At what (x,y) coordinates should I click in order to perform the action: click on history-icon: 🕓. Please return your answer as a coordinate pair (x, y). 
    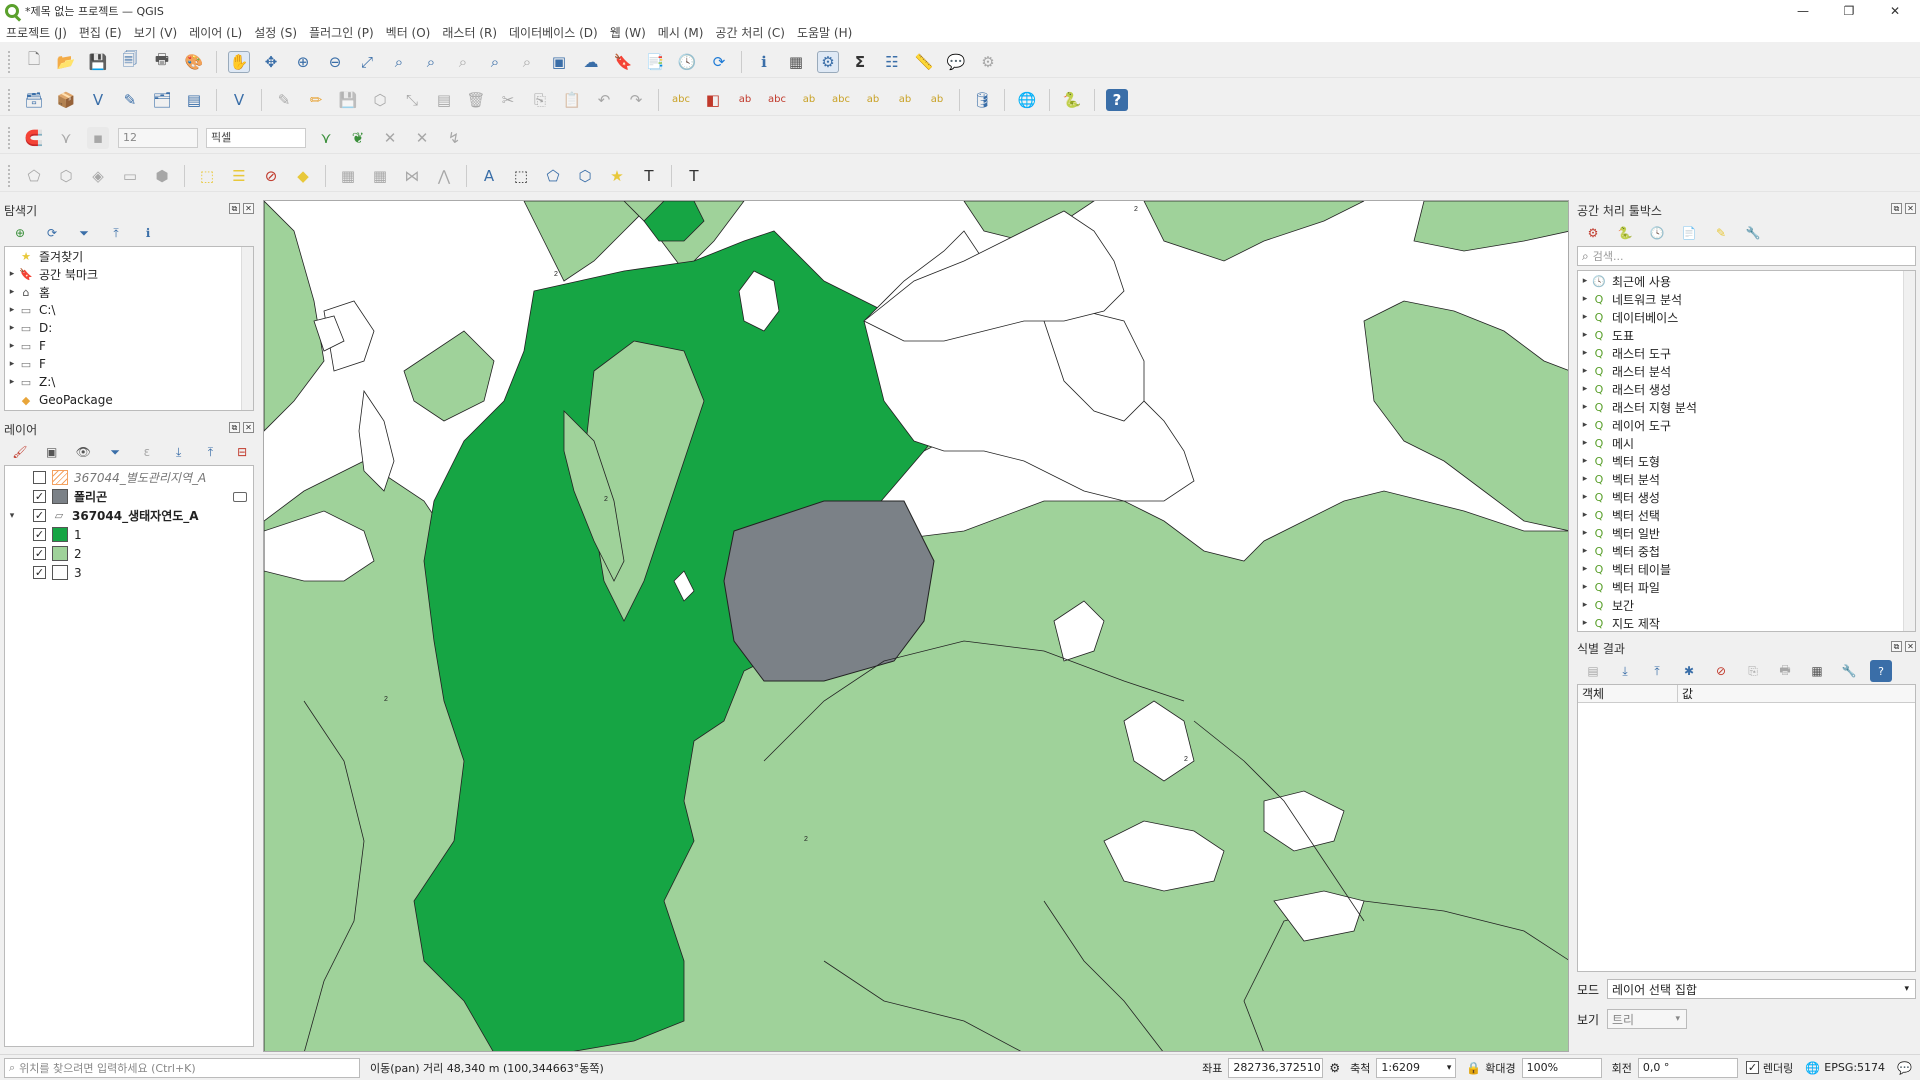
    Looking at the image, I should click on (1657, 233).